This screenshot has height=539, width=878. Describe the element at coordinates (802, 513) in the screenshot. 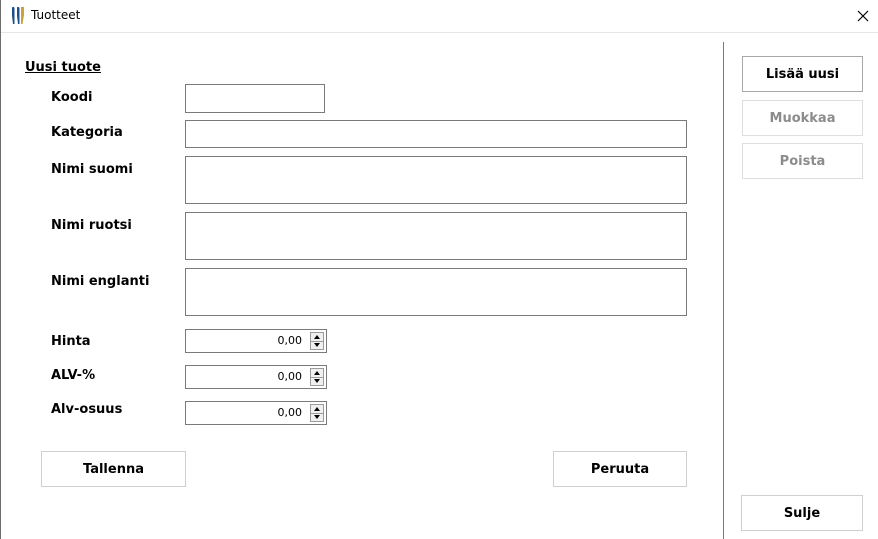

I see `close-button: Sulje` at that location.